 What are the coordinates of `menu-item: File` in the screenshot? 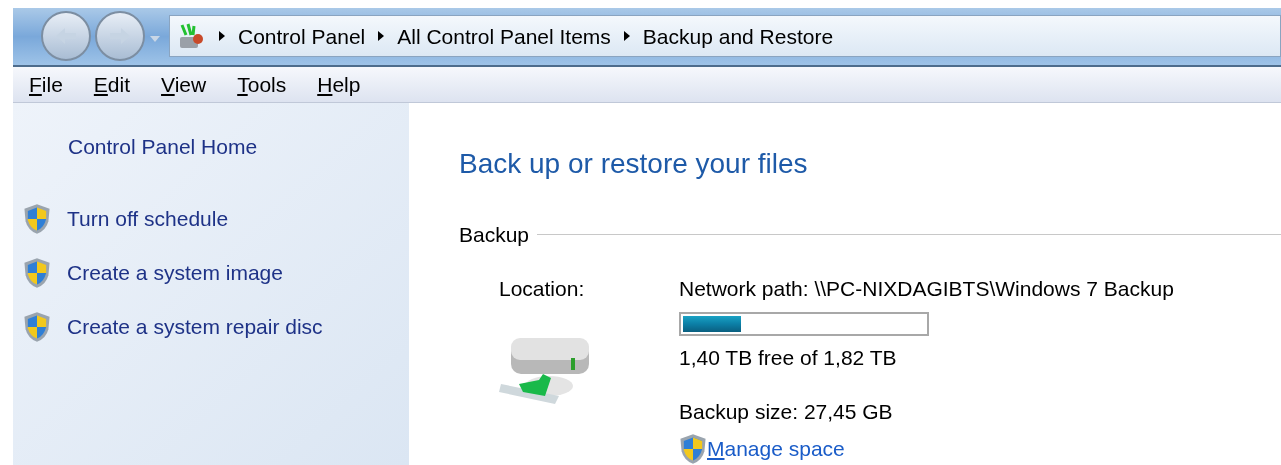 It's located at (46, 84).